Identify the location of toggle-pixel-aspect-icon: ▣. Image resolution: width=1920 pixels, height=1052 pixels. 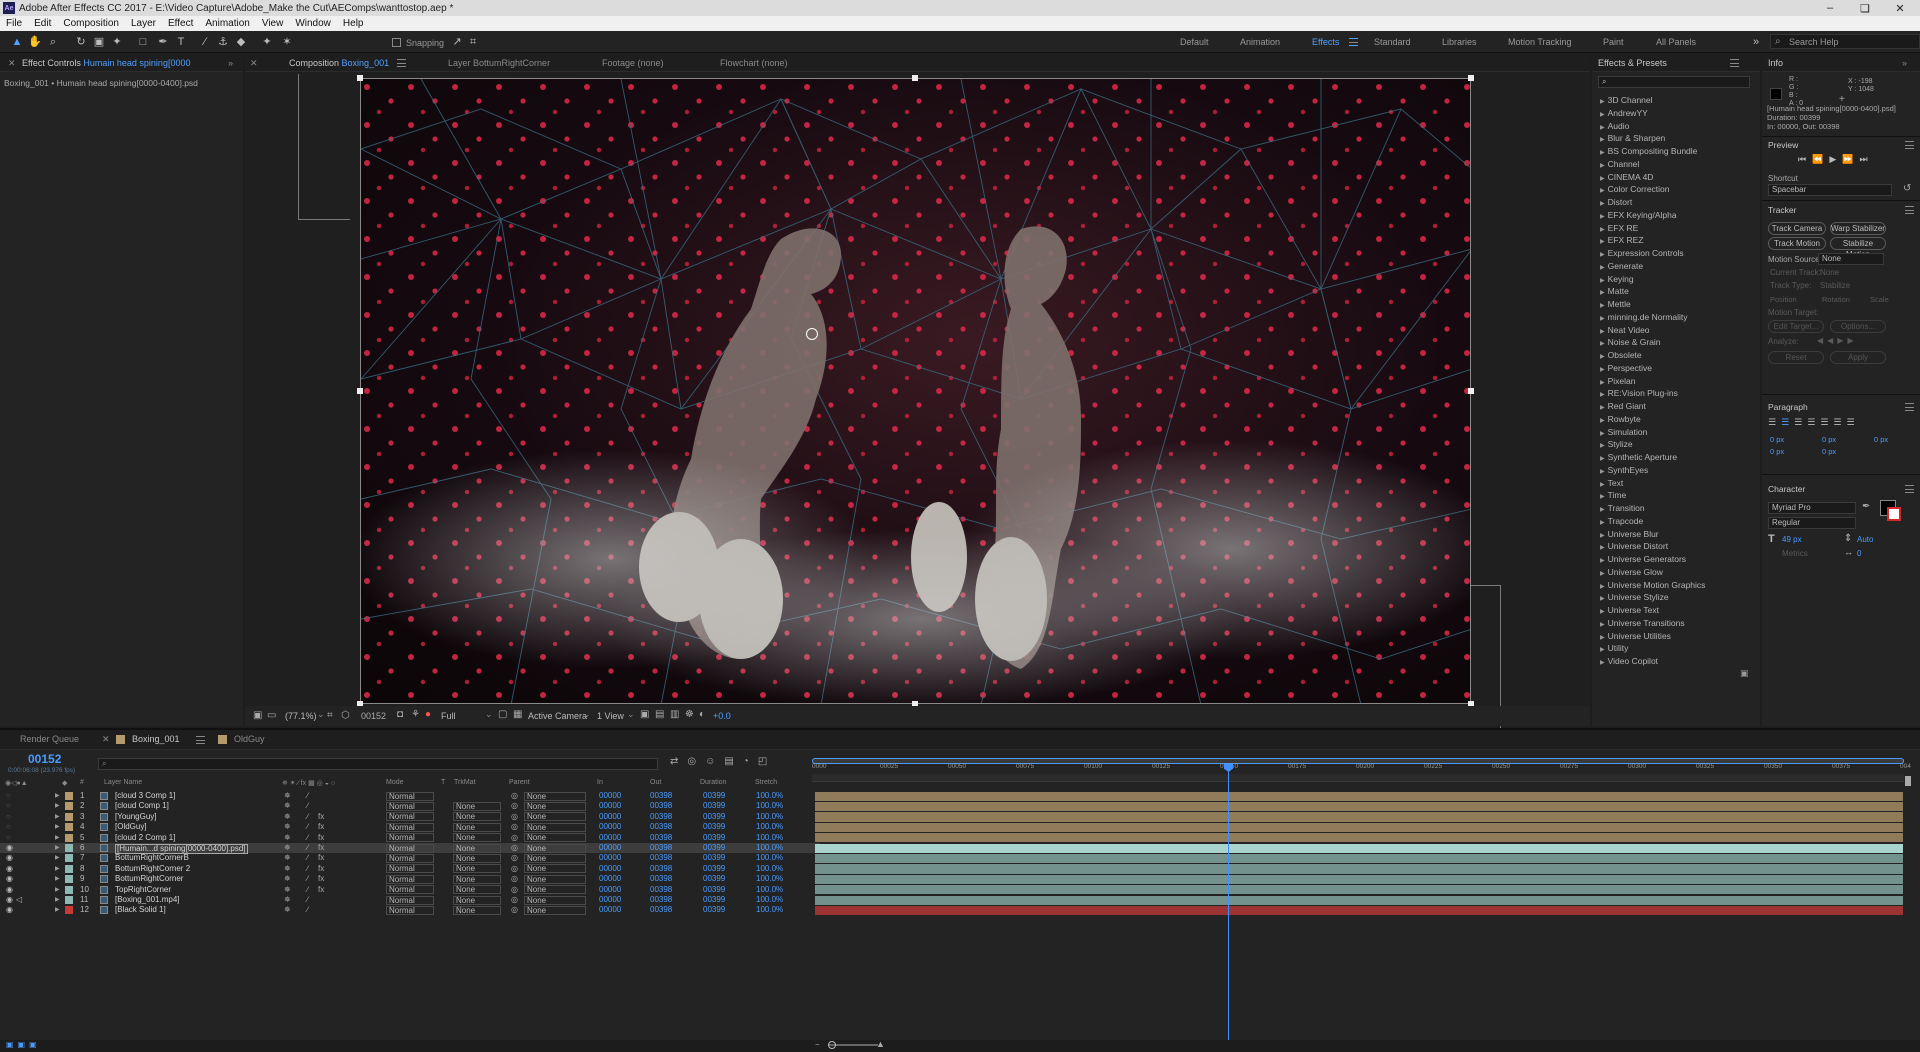
(644, 714).